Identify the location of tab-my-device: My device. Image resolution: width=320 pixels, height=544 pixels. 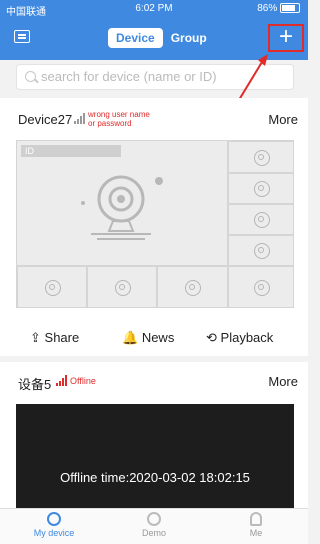
(54, 525).